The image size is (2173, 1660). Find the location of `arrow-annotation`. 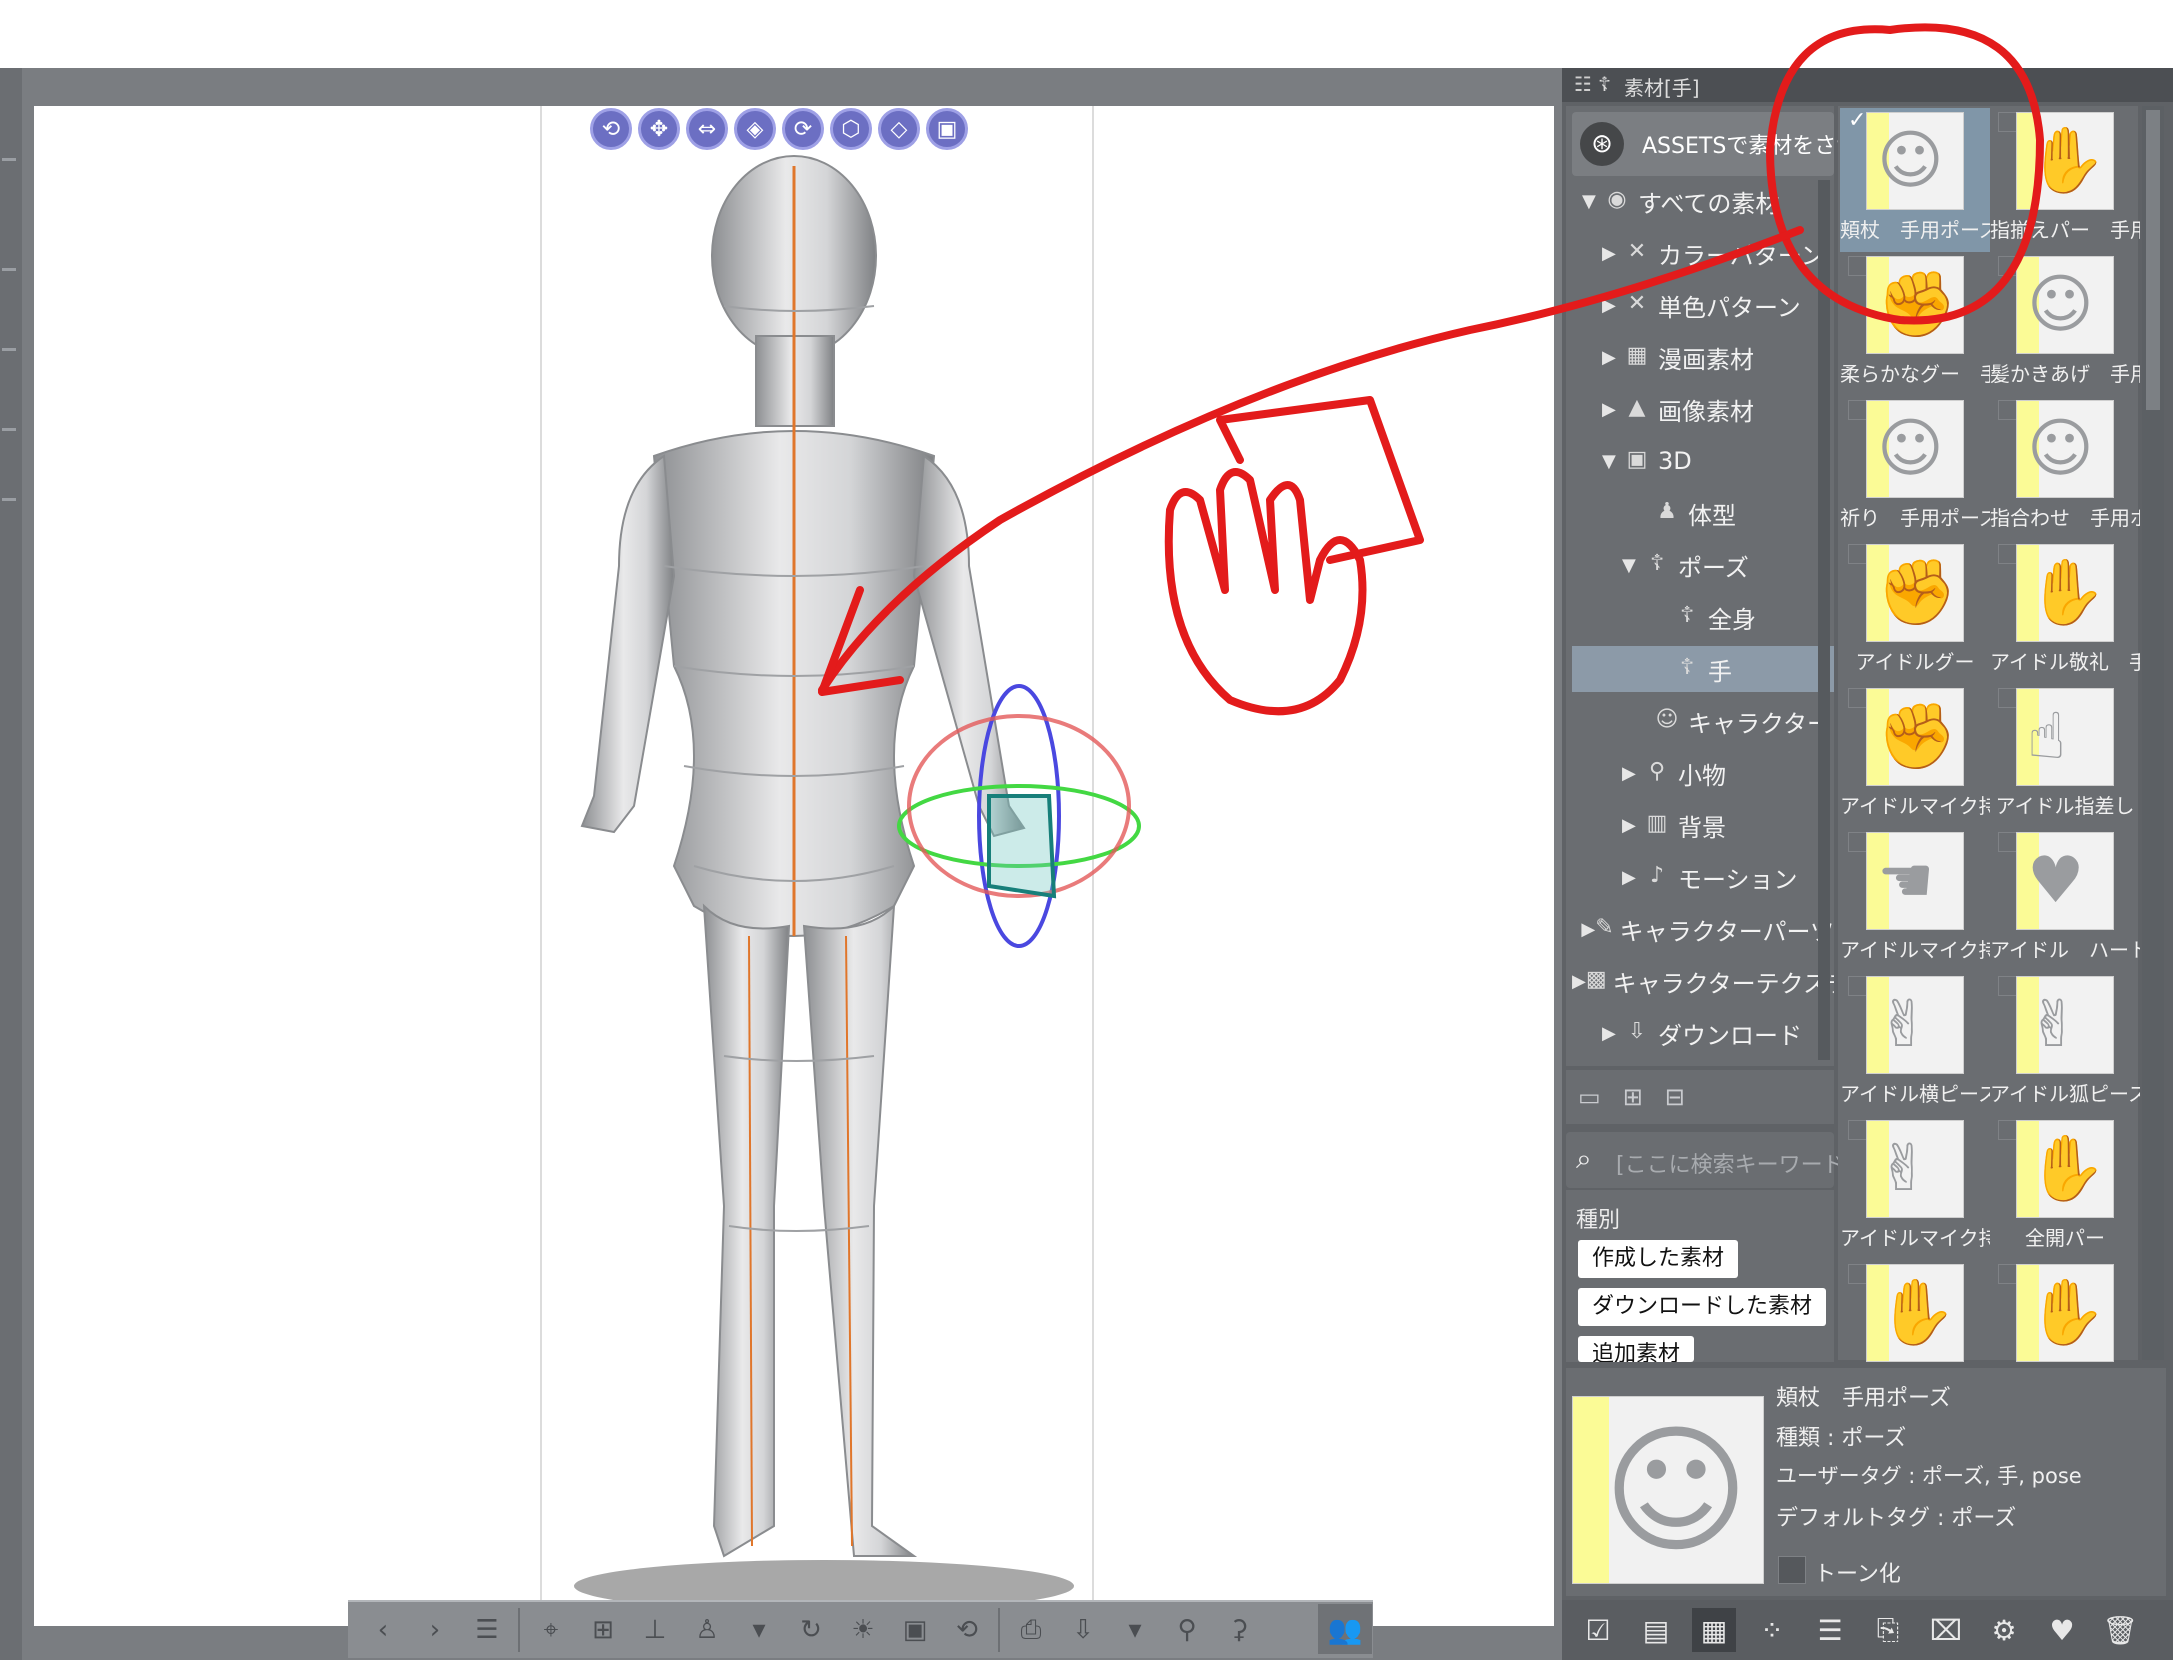

arrow-annotation is located at coordinates (1311, 460).